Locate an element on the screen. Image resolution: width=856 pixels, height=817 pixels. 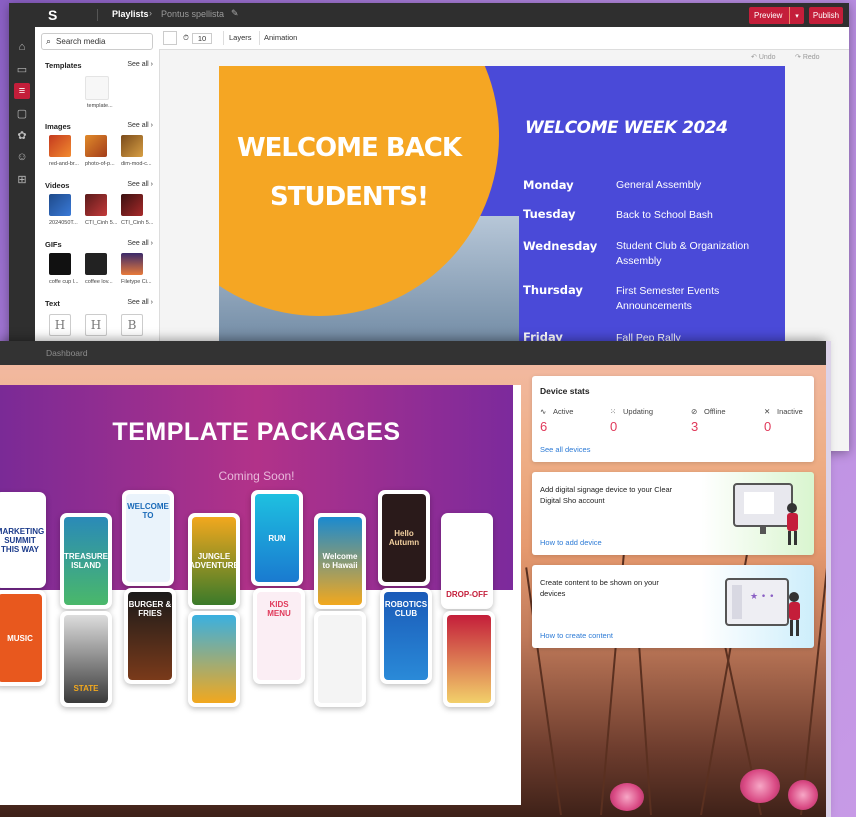
stat-label-offline: Offline is located at coordinates (715, 411).